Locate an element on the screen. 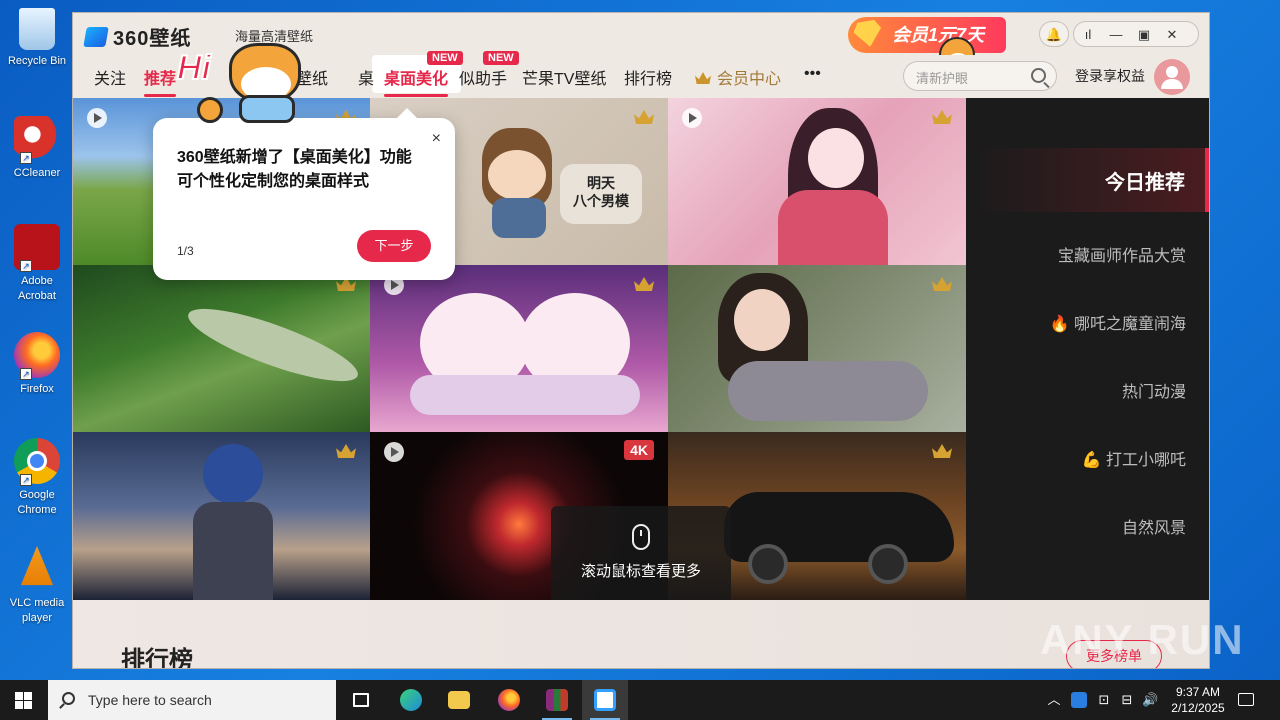  desktop-icon-label: Google Chrome is located at coordinates (37, 502).